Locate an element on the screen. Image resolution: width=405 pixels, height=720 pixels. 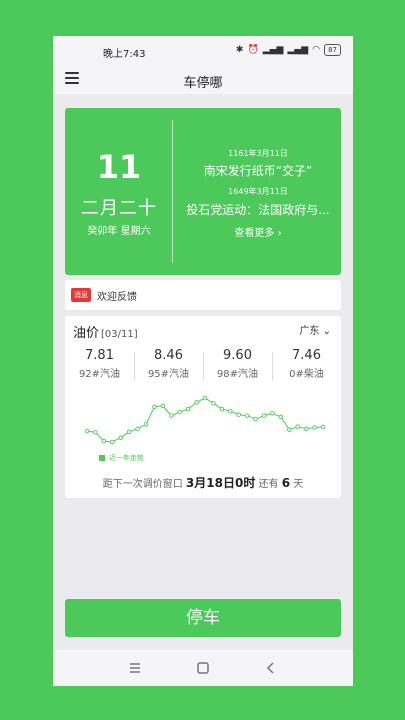
chart-legend: 近一年走势 is located at coordinates (121, 458).